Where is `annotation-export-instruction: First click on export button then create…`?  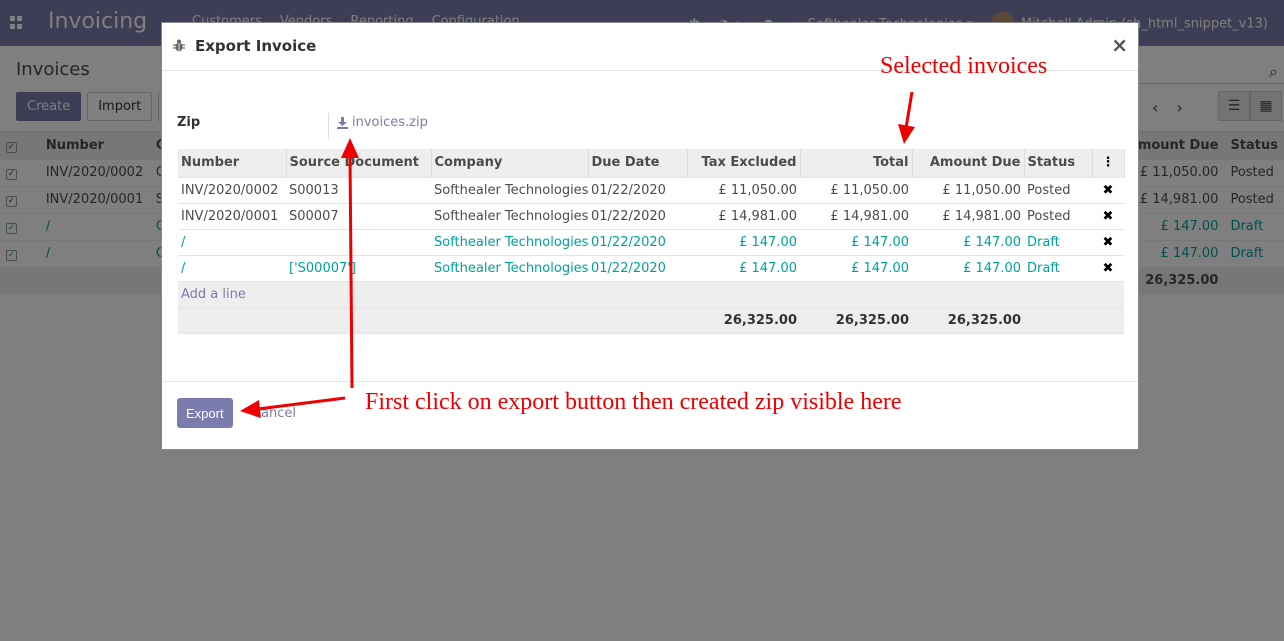
annotation-export-instruction: First click on export button then create… is located at coordinates (633, 402).